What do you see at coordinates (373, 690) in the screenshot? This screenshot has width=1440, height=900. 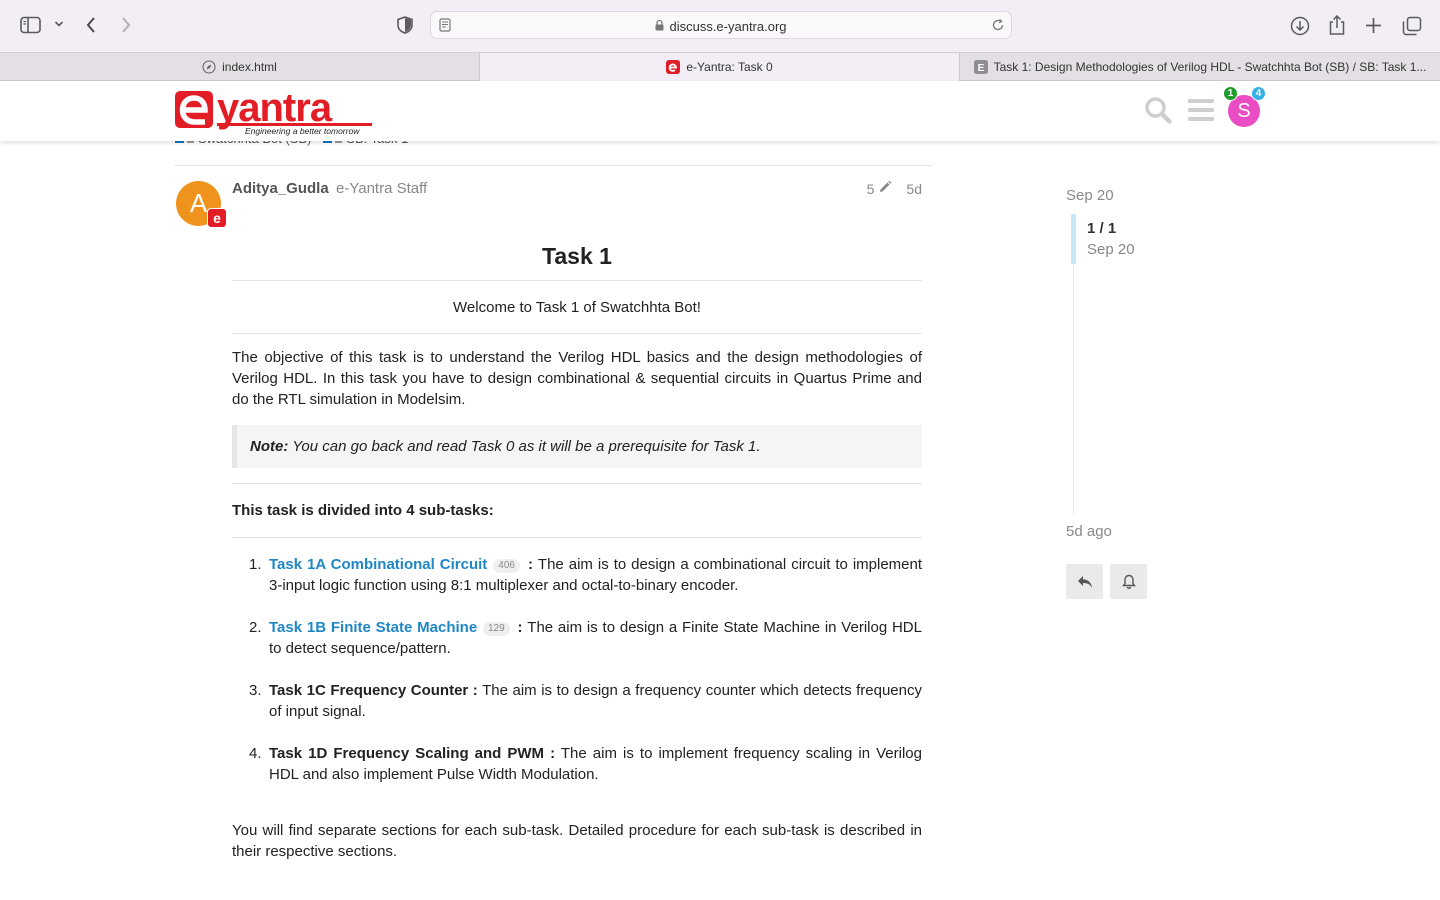 I see `task-1c-title: Task 1C Frequency Counter :` at bounding box center [373, 690].